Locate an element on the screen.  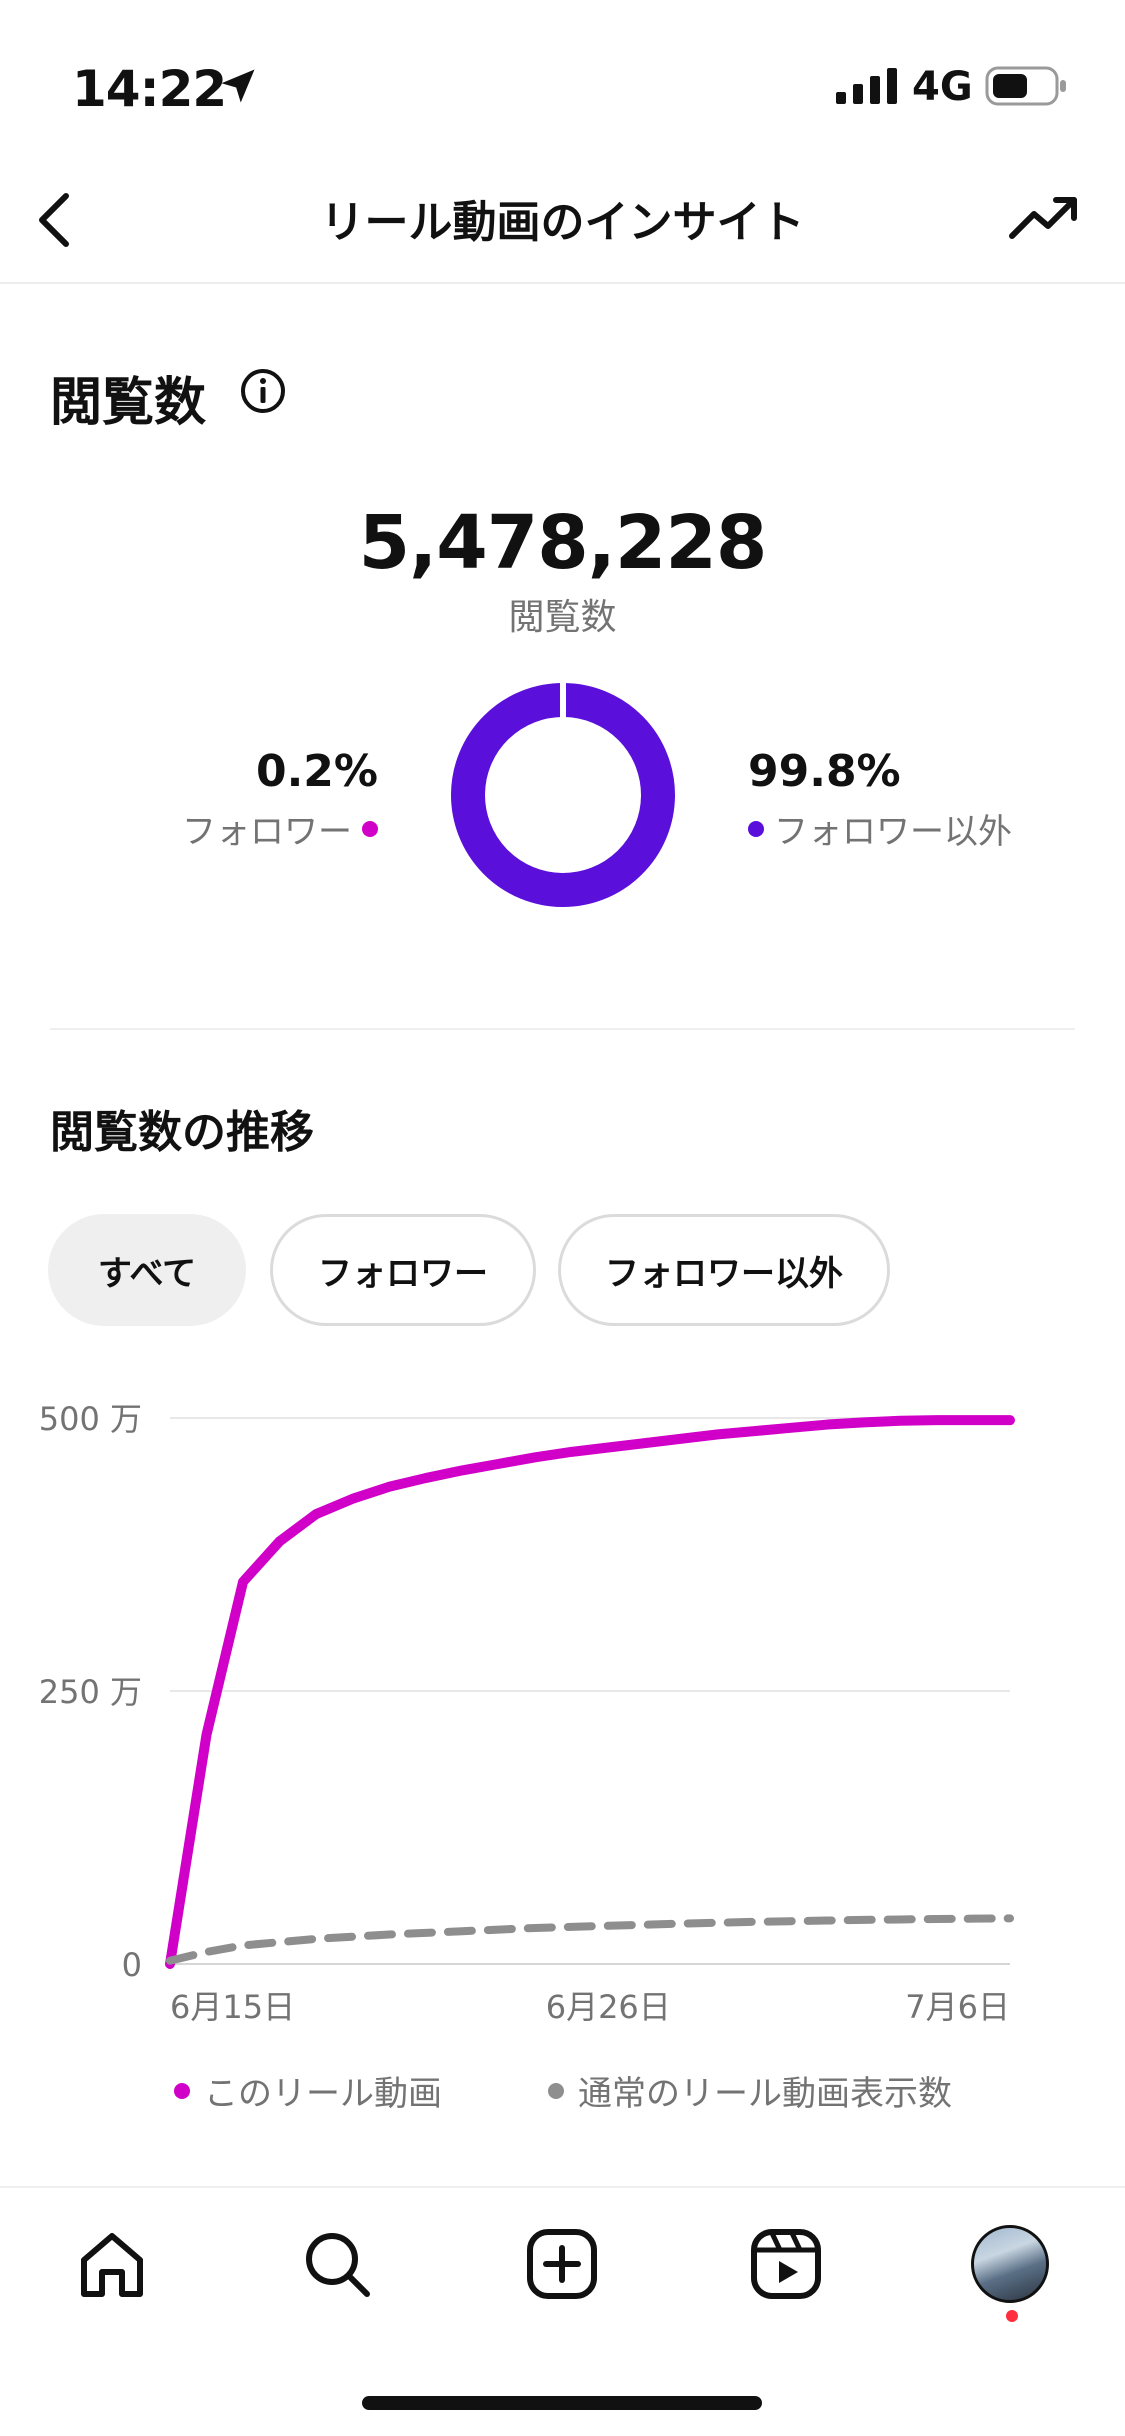
nonfollowers-label-row: フォロワー以外 is located at coordinates (880, 828).